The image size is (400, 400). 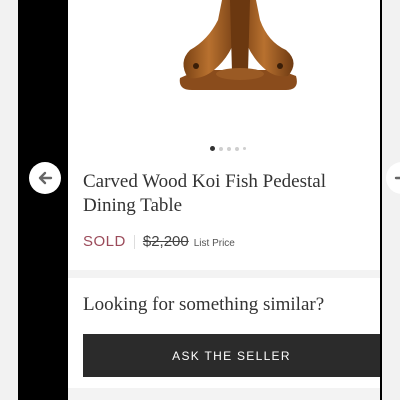 What do you see at coordinates (165, 241) in the screenshot?
I see `list-price-value: $2,200` at bounding box center [165, 241].